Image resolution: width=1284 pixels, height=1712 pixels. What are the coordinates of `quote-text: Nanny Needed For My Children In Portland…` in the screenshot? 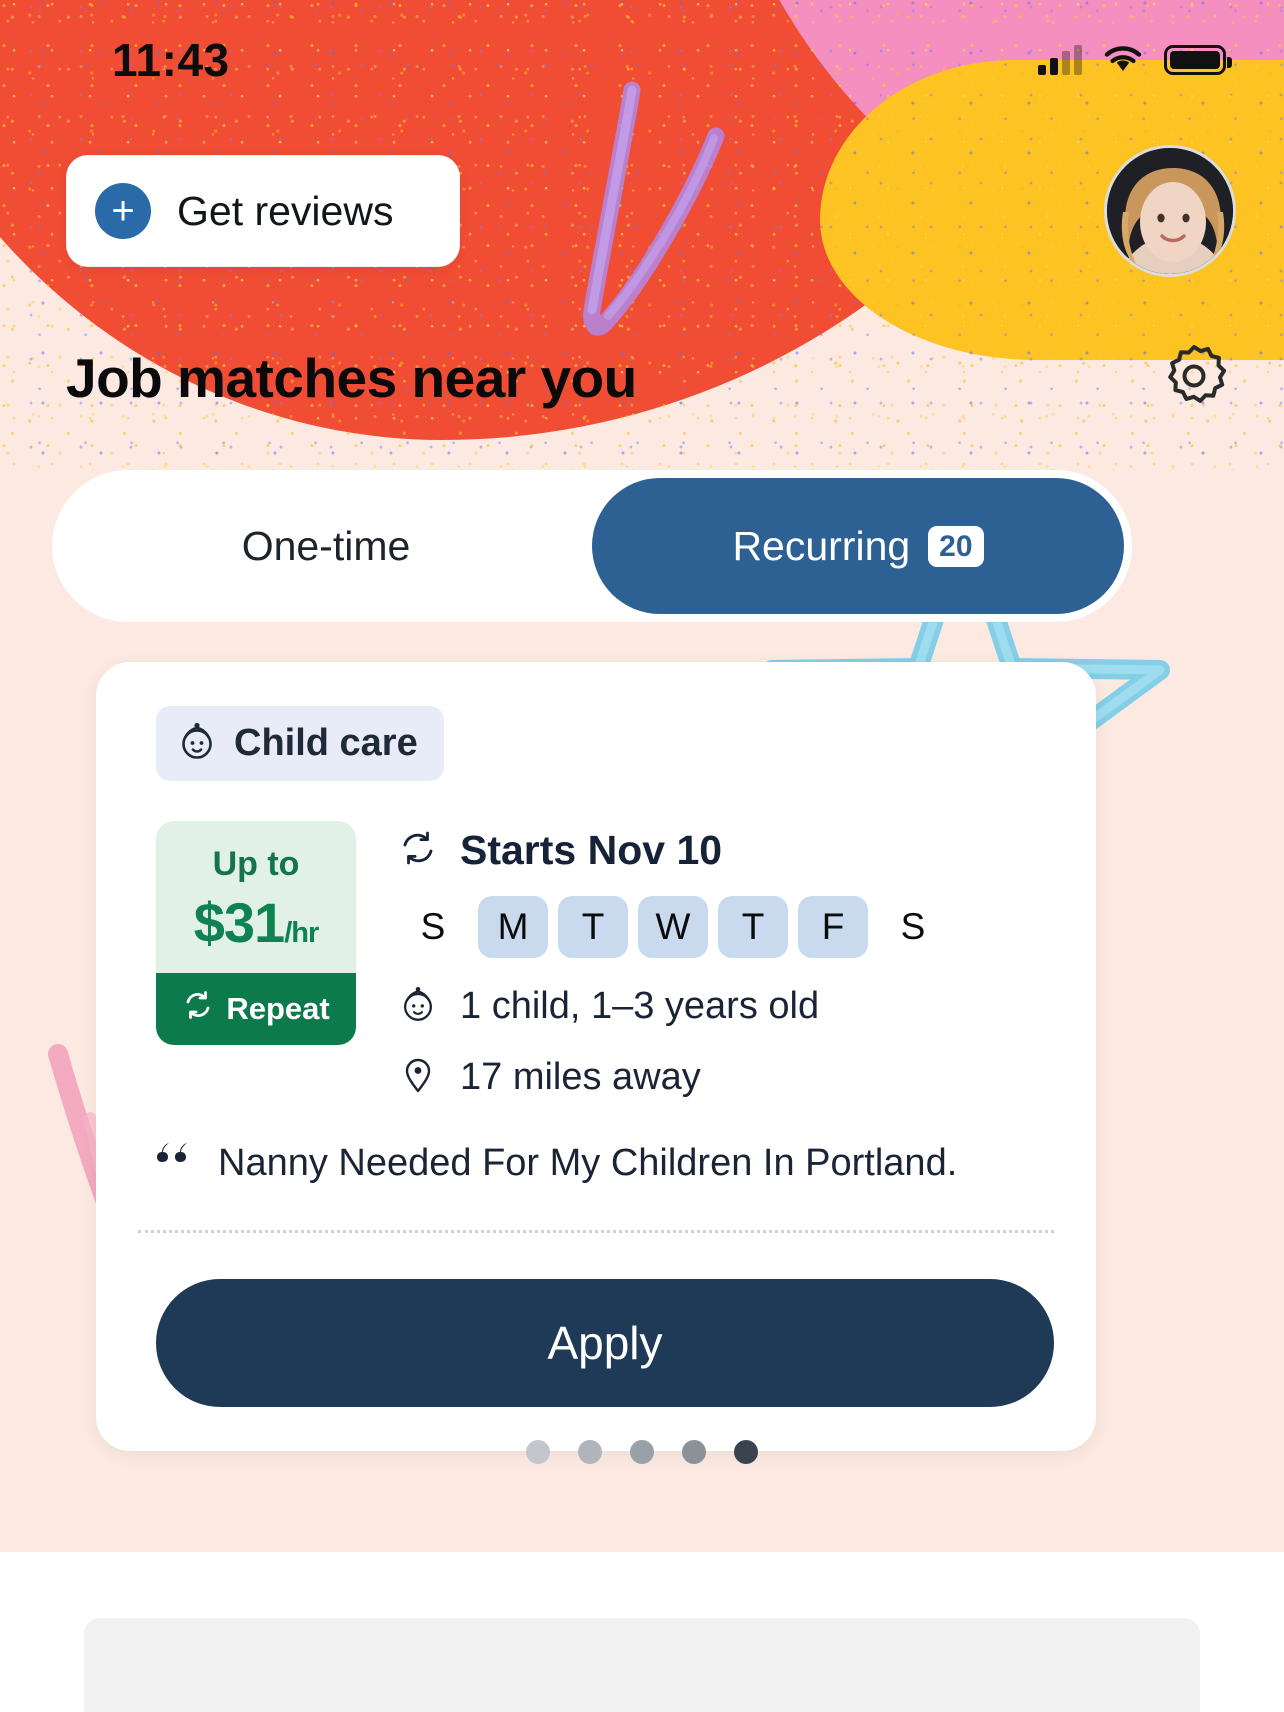 It's located at (588, 1163).